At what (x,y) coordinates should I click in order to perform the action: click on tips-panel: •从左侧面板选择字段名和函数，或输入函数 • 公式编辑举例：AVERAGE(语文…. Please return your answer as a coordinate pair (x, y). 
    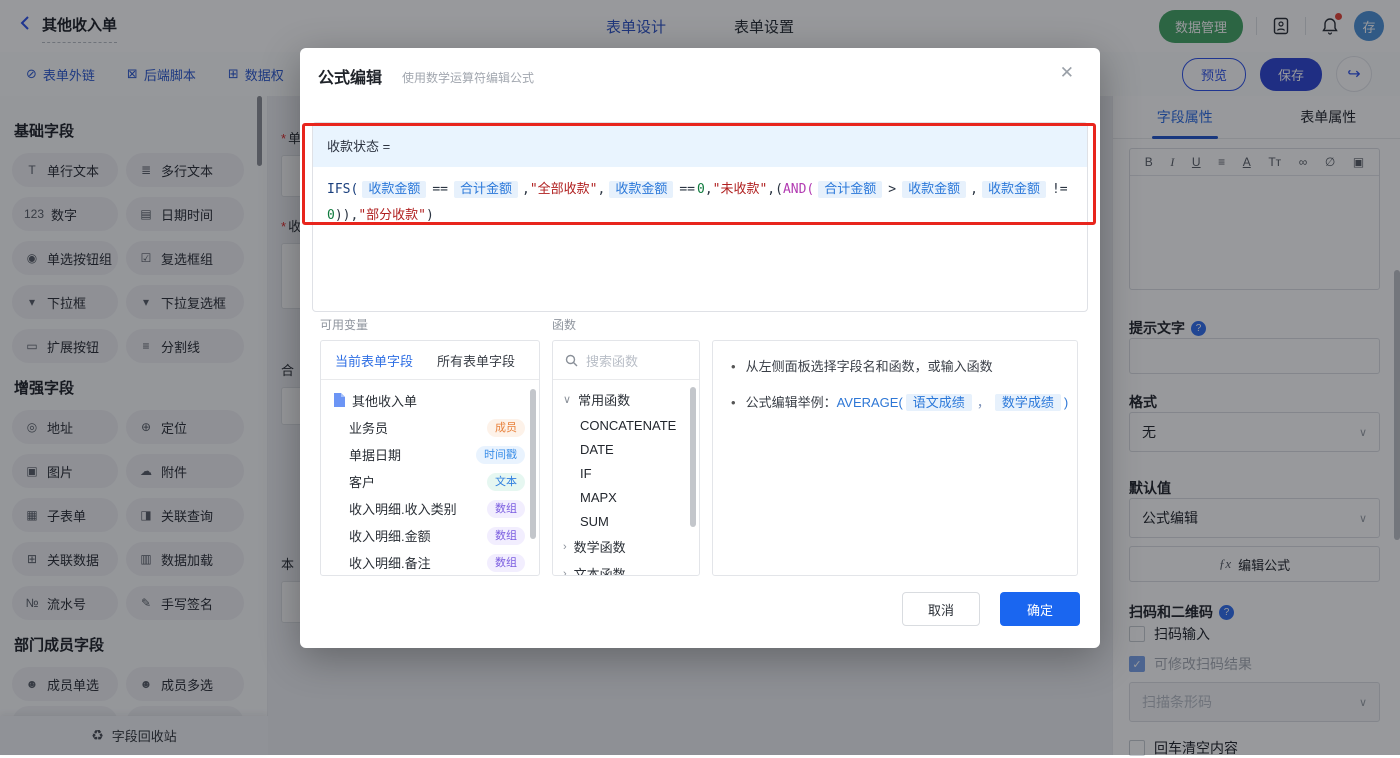
    Looking at the image, I should click on (895, 458).